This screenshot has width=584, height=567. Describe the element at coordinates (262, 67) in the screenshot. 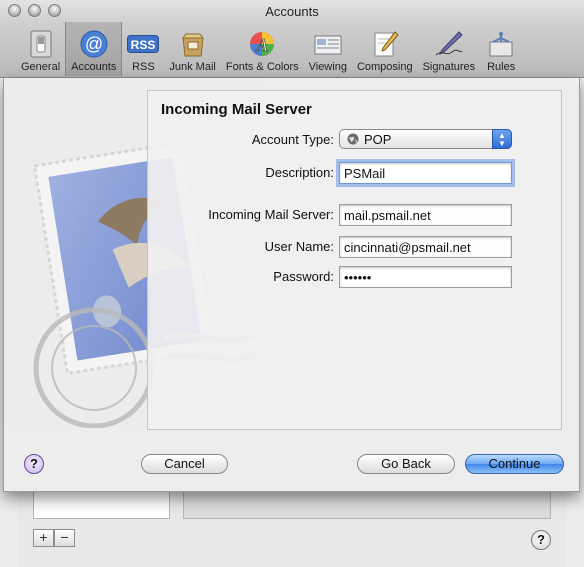

I see `tab-fonts-colors-label: Fonts & Colors` at that location.